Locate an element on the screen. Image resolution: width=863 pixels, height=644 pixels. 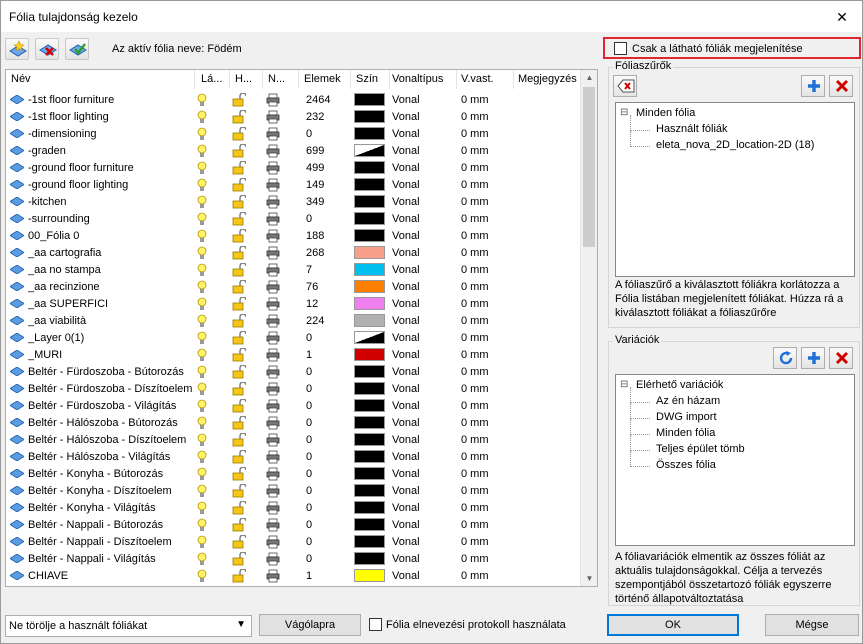
new-layer-button is located at coordinates (17, 49).